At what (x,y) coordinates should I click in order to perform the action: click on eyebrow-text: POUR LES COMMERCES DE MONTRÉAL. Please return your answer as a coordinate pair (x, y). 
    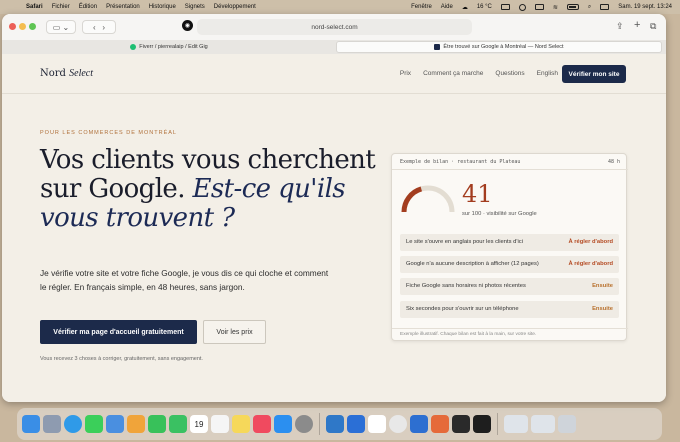
    Looking at the image, I should click on (108, 133).